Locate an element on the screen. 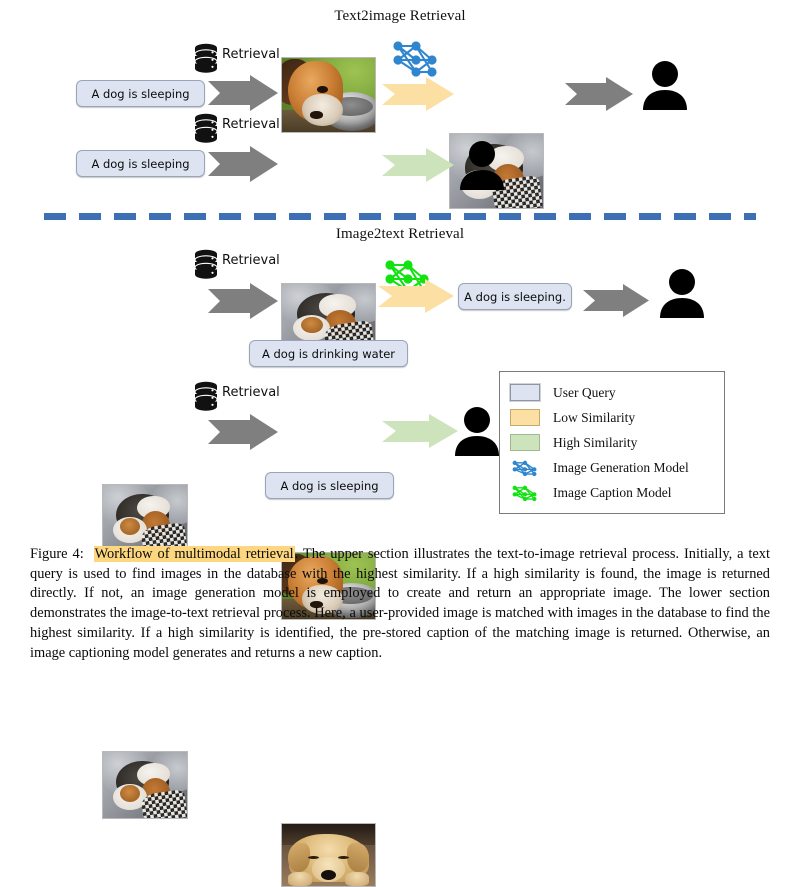  t2i-row1-query-box: A dog is sleeping is located at coordinates (140, 93).